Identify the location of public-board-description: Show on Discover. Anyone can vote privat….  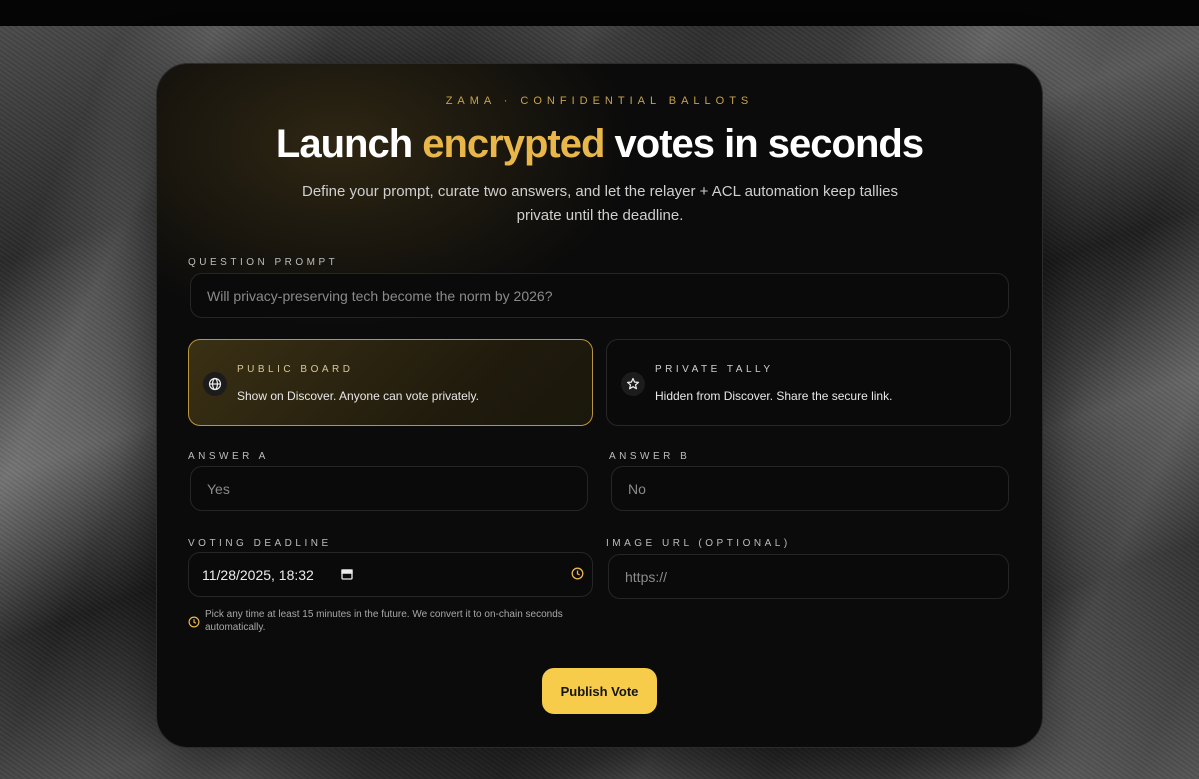
(358, 396).